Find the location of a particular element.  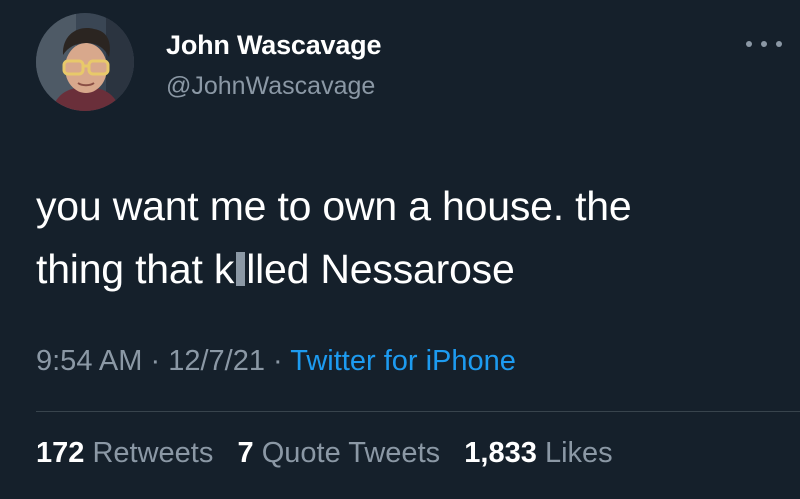

tweet-metadata: 9:54 AM · 12/7/21 · Twitter for iPhone is located at coordinates (276, 361).